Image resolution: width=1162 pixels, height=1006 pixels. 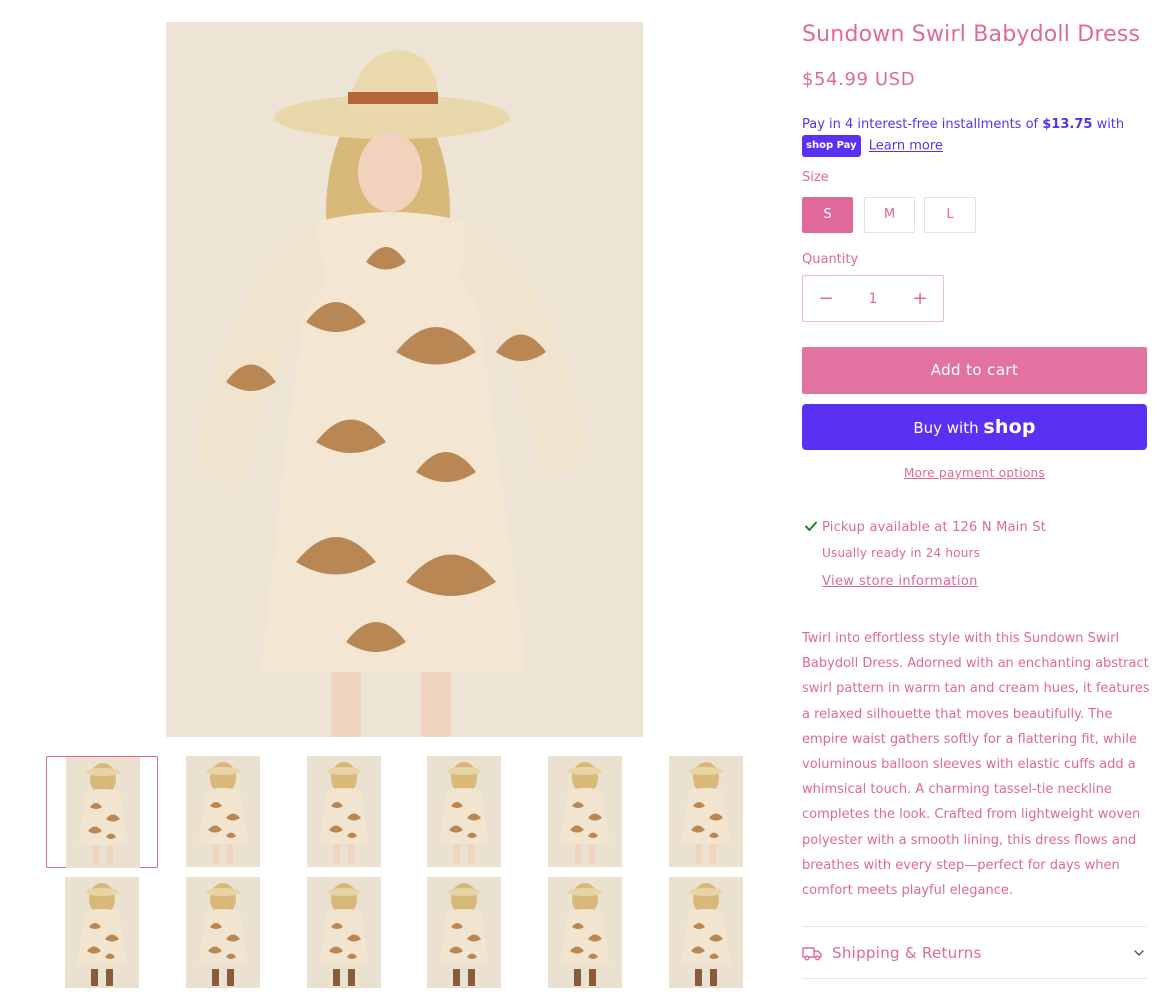 I want to click on more-payment-options-link: More payment options, so click(x=974, y=473).